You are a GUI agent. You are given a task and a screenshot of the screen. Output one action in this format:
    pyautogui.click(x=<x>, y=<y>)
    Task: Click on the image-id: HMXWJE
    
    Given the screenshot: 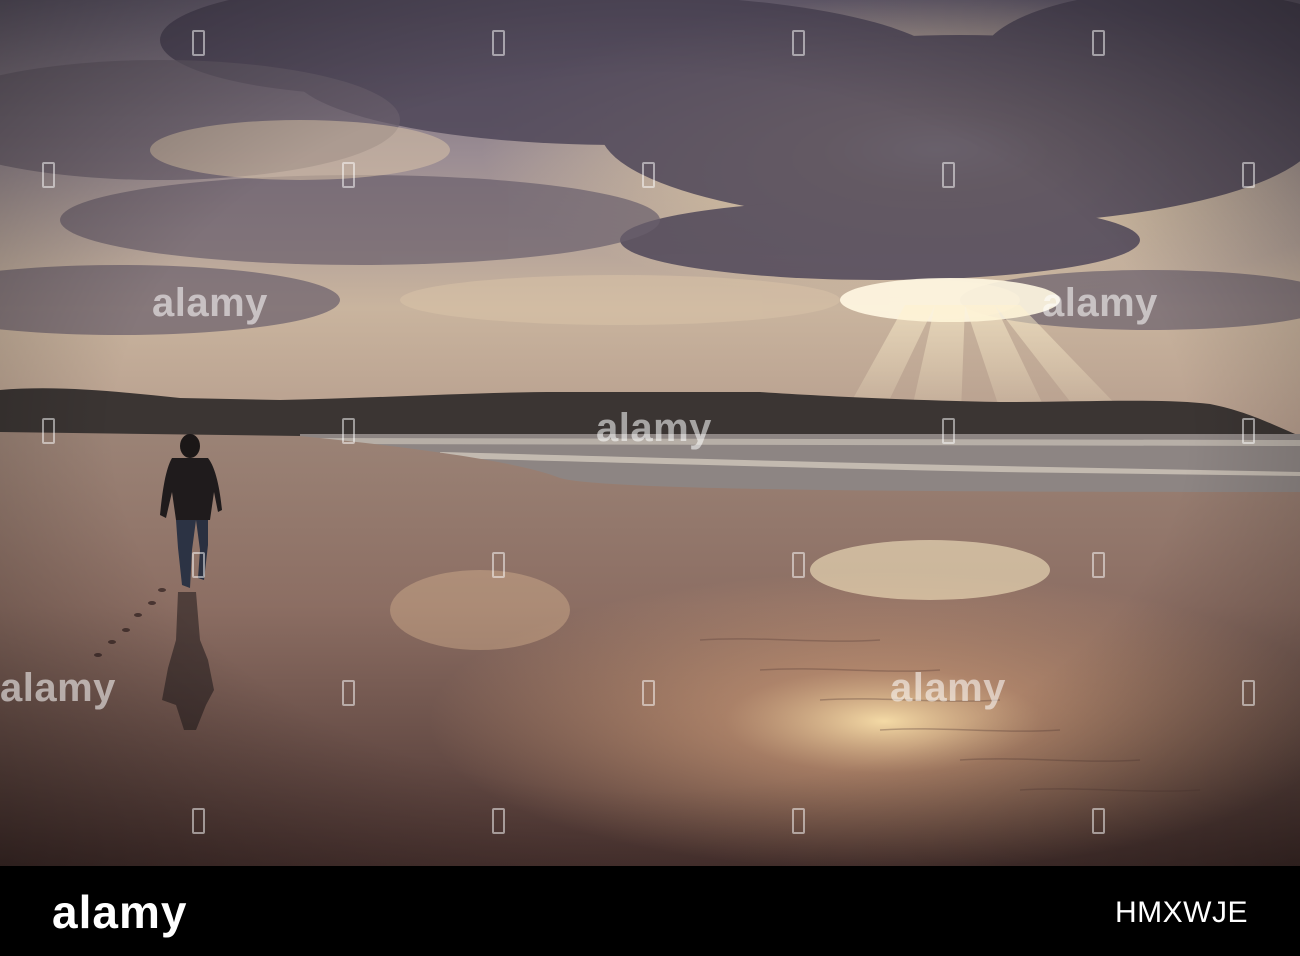 What is the action you would take?
    pyautogui.click(x=1181, y=912)
    